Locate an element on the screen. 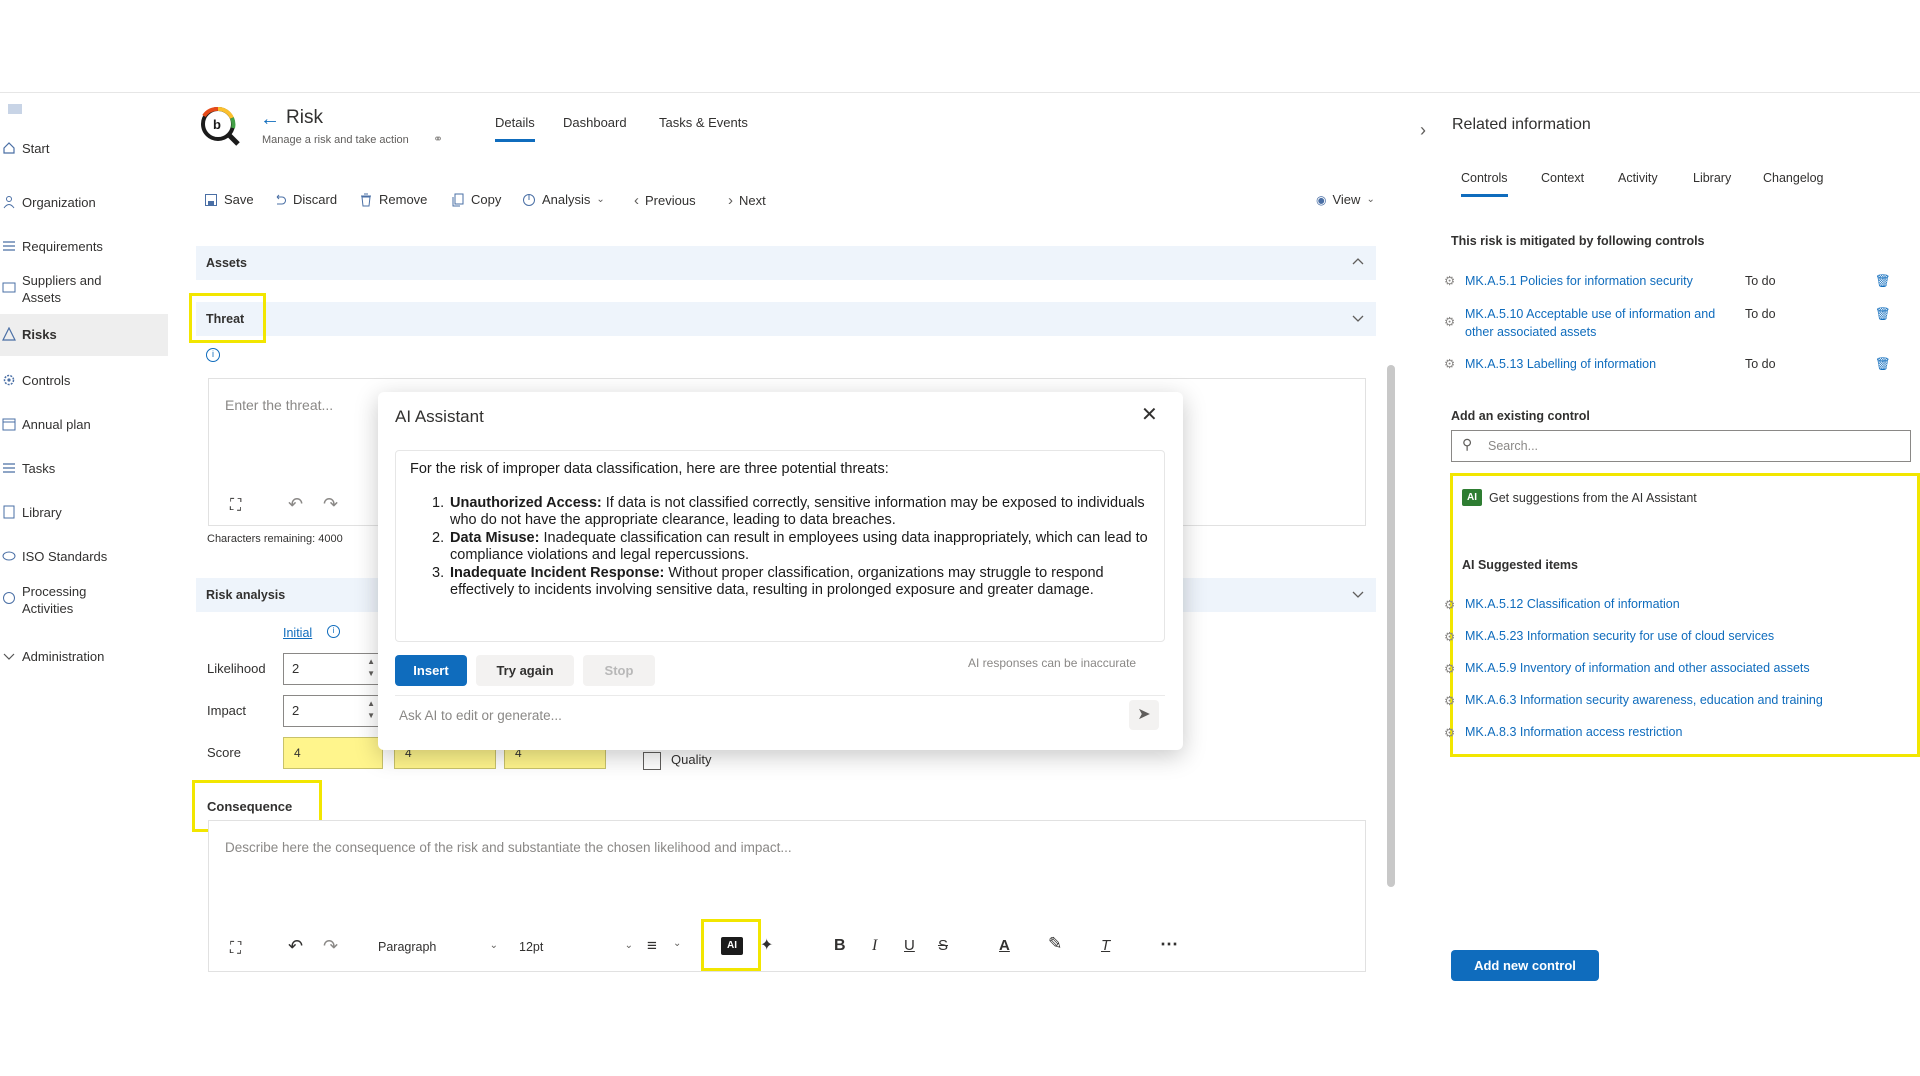 The height and width of the screenshot is (1076, 1920). ask-ai-input: Ask AI to edit or generate... ➤ is located at coordinates (780, 714).